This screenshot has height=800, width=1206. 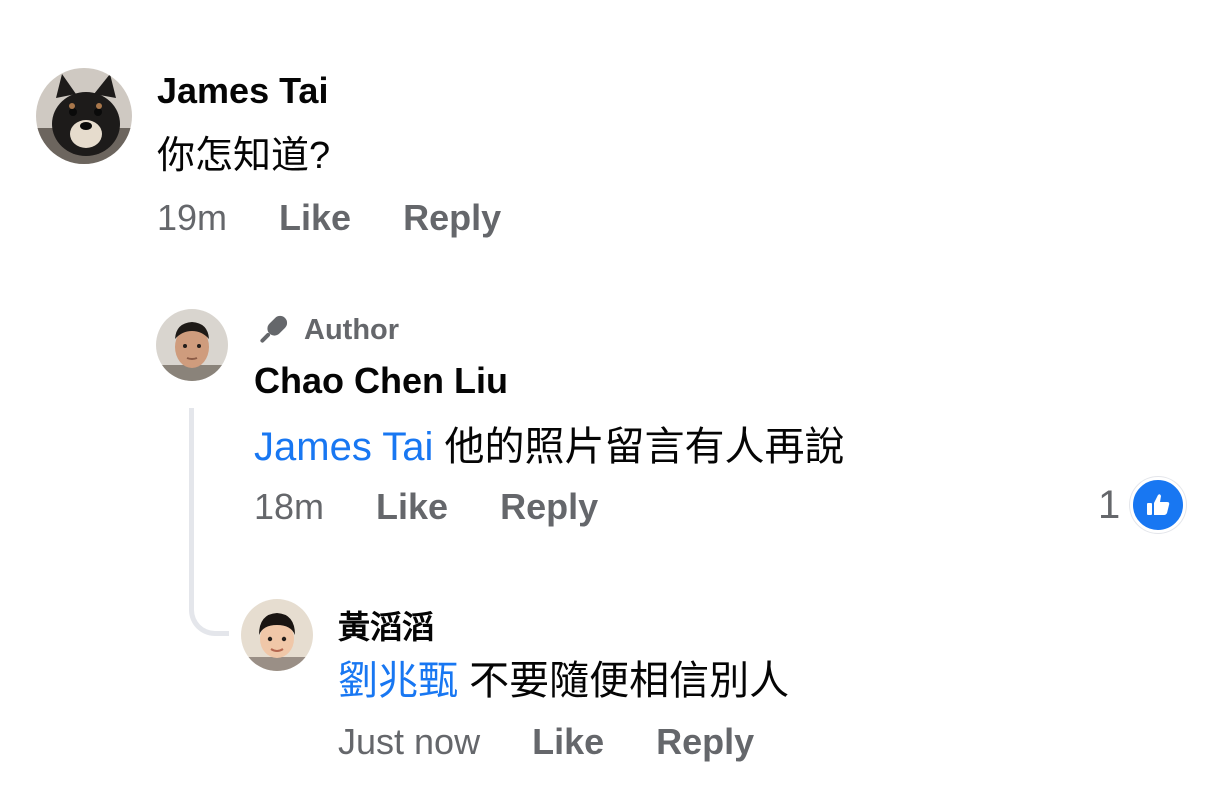 I want to click on comment-author-name: 黃滔滔, so click(x=386, y=625).